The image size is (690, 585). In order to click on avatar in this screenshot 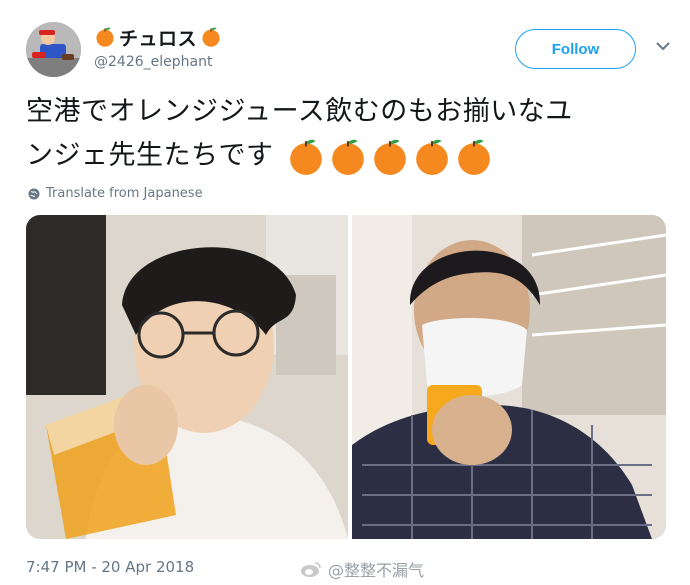, I will do `click(53, 49)`.